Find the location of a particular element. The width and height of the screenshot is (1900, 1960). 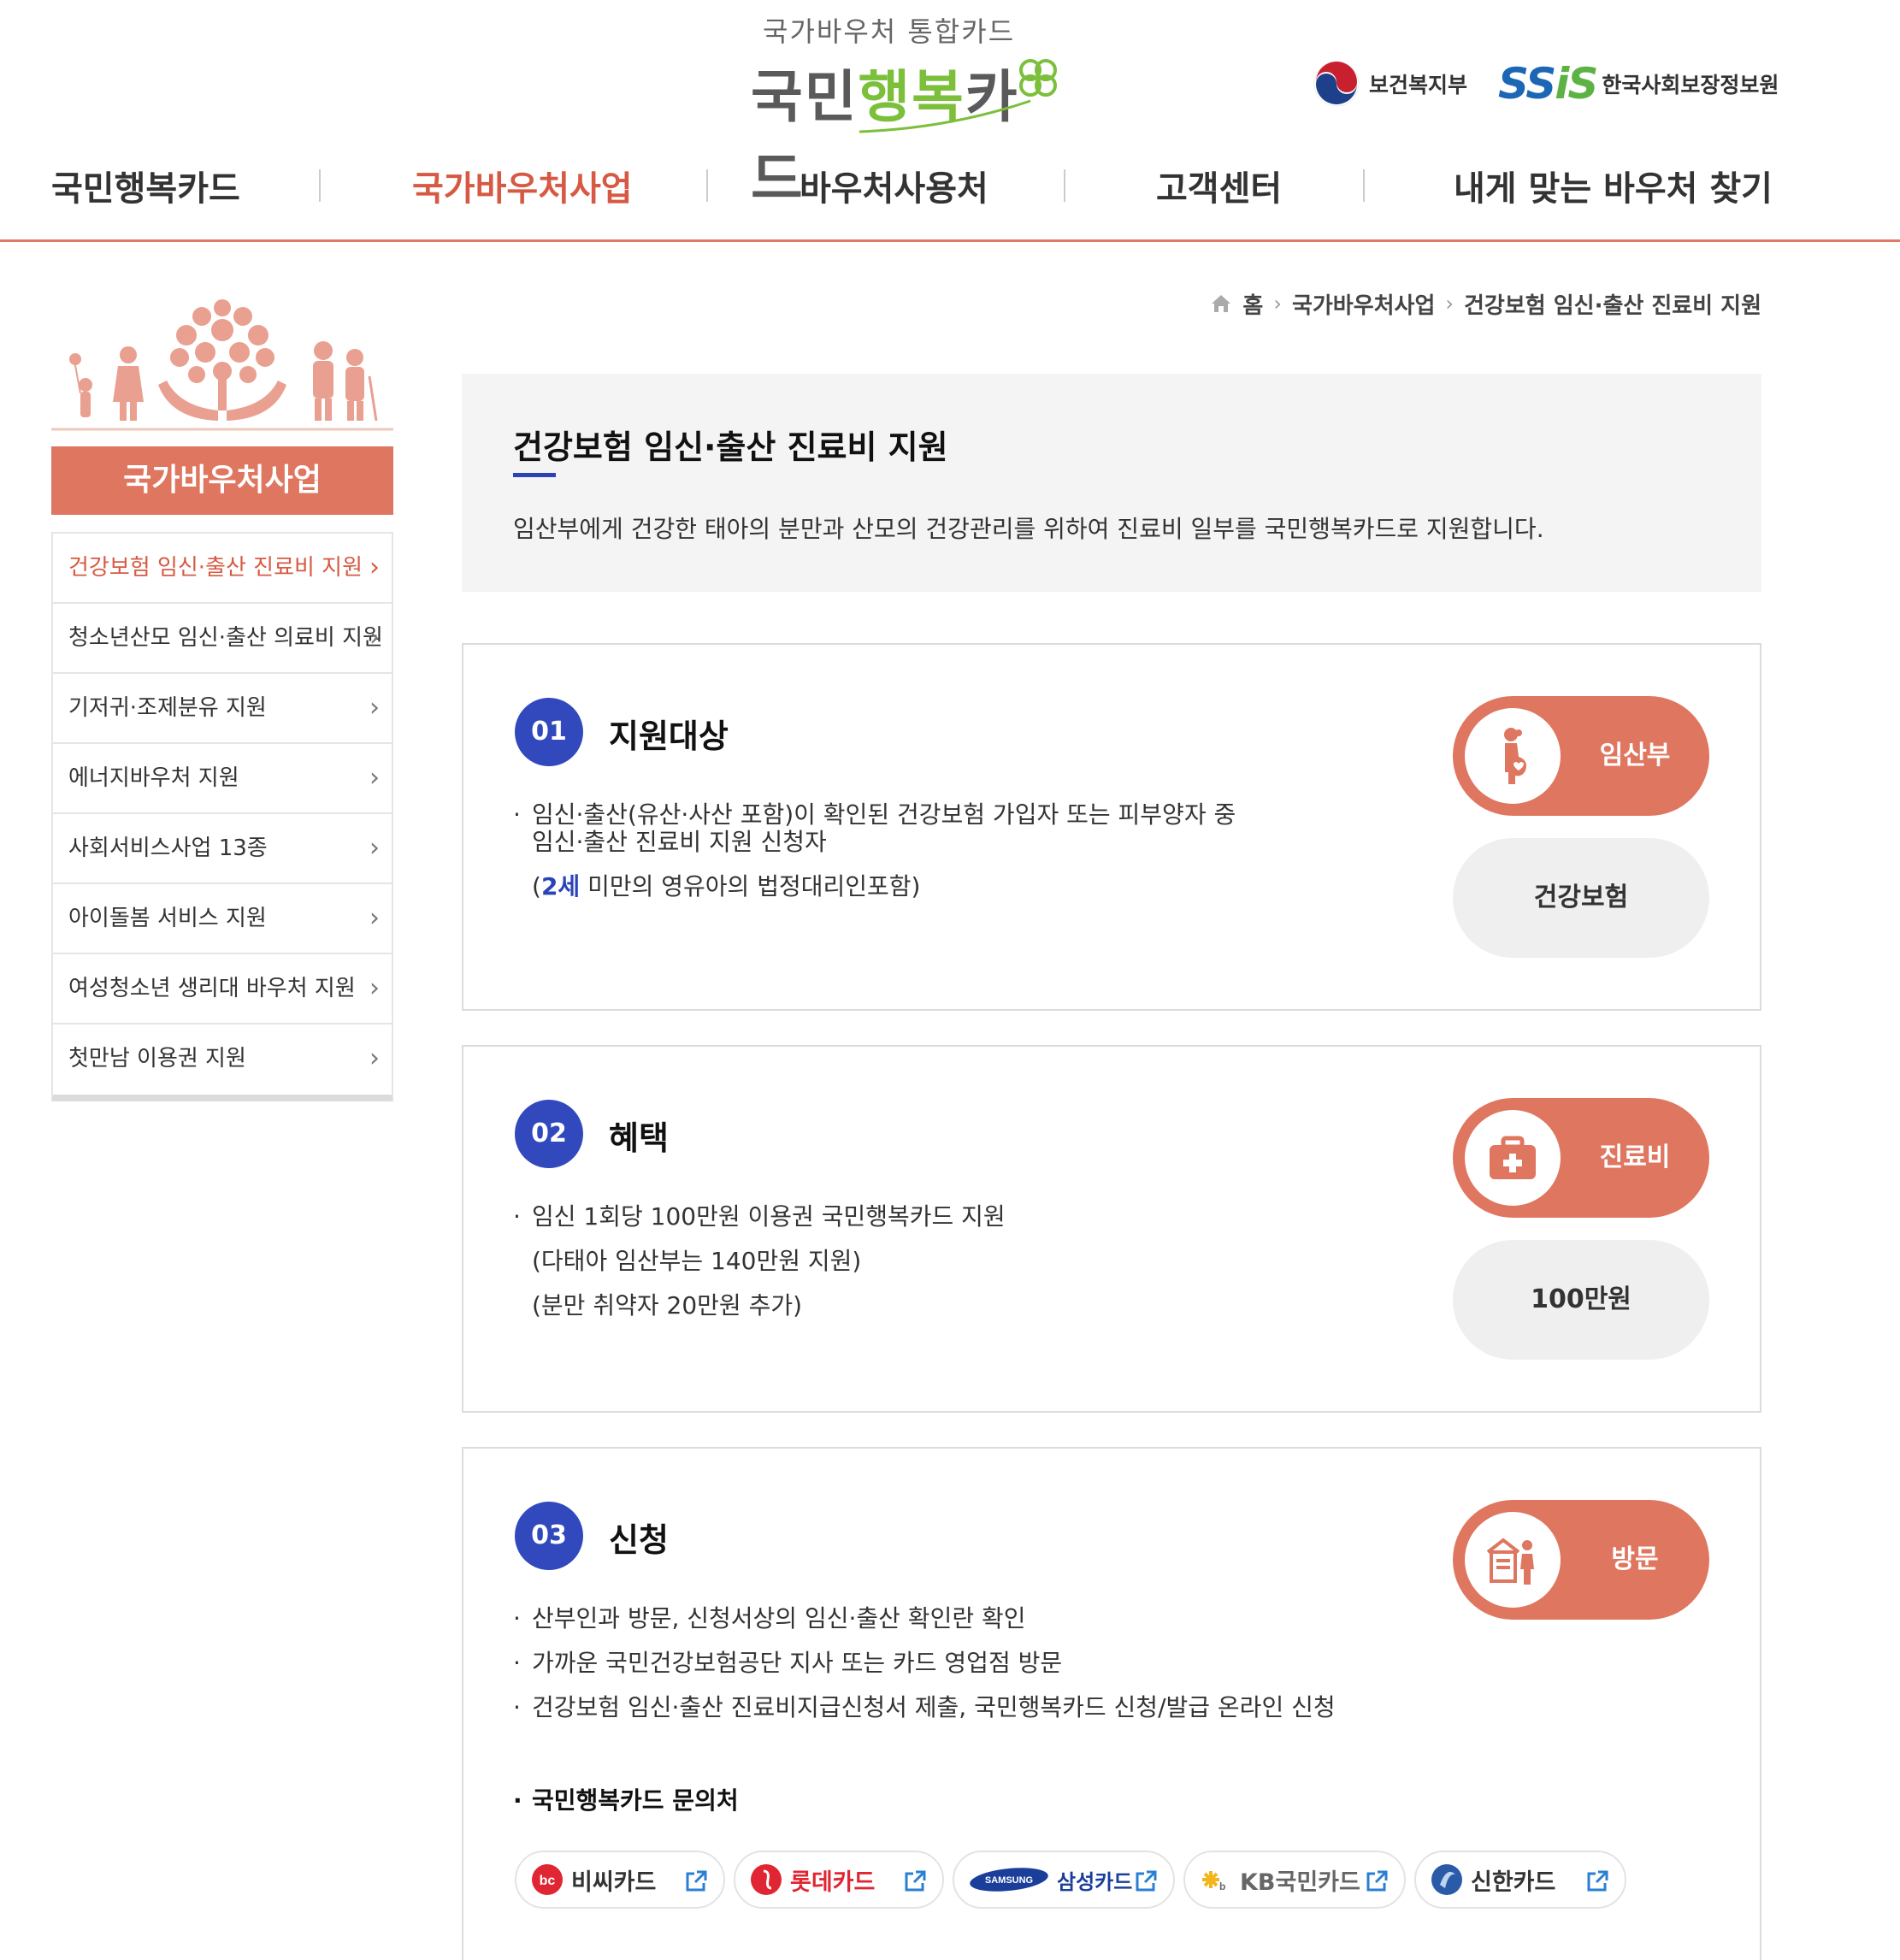

pregnant-woman-icon is located at coordinates (1515, 756).